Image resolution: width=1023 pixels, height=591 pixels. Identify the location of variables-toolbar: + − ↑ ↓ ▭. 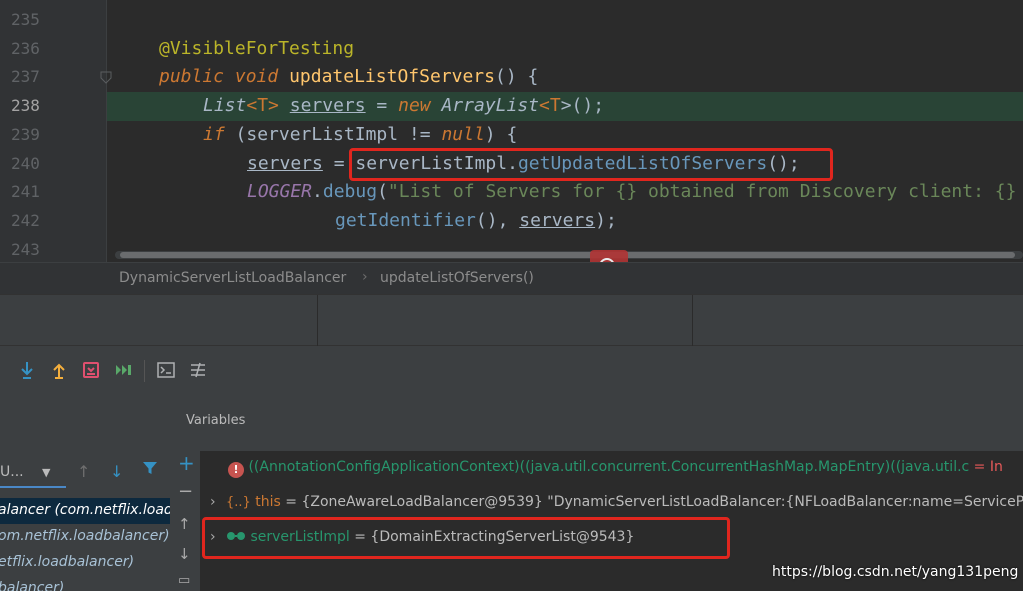
(186, 521).